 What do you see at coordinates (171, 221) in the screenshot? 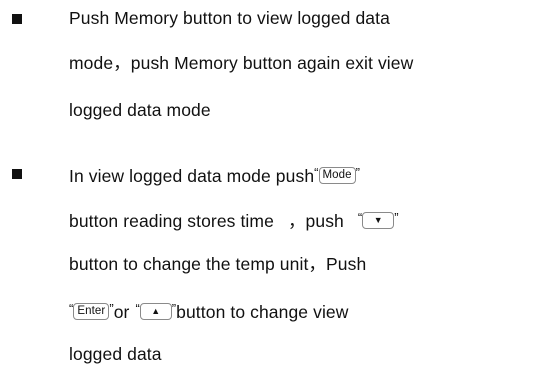
I see `text-segment: button reading stores time` at bounding box center [171, 221].